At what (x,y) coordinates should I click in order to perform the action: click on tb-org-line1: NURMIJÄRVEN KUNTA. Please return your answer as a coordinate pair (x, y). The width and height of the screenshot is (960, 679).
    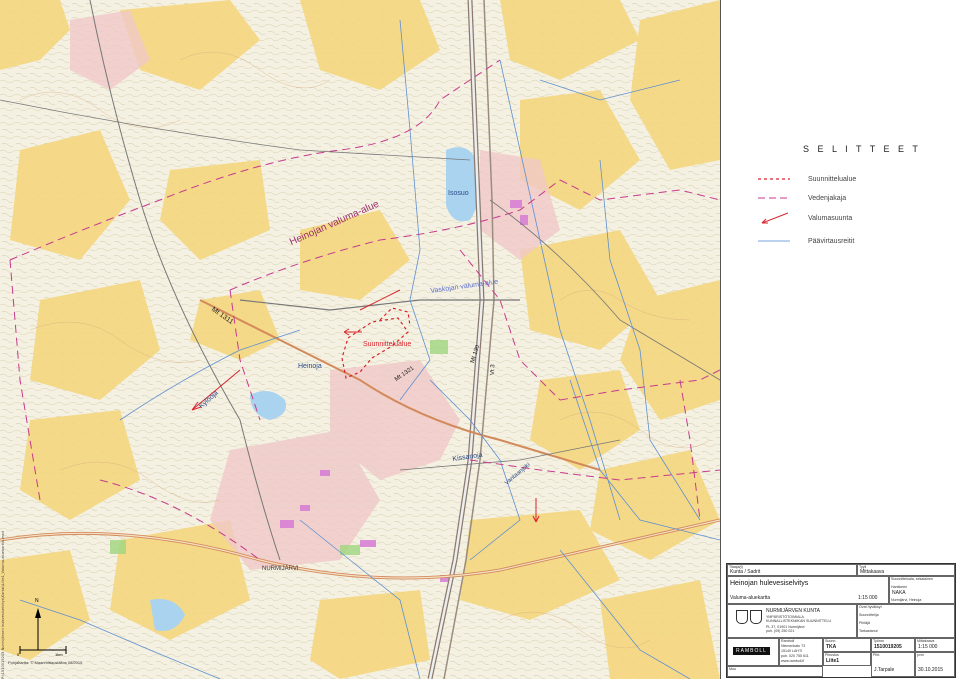
    Looking at the image, I should click on (793, 611).